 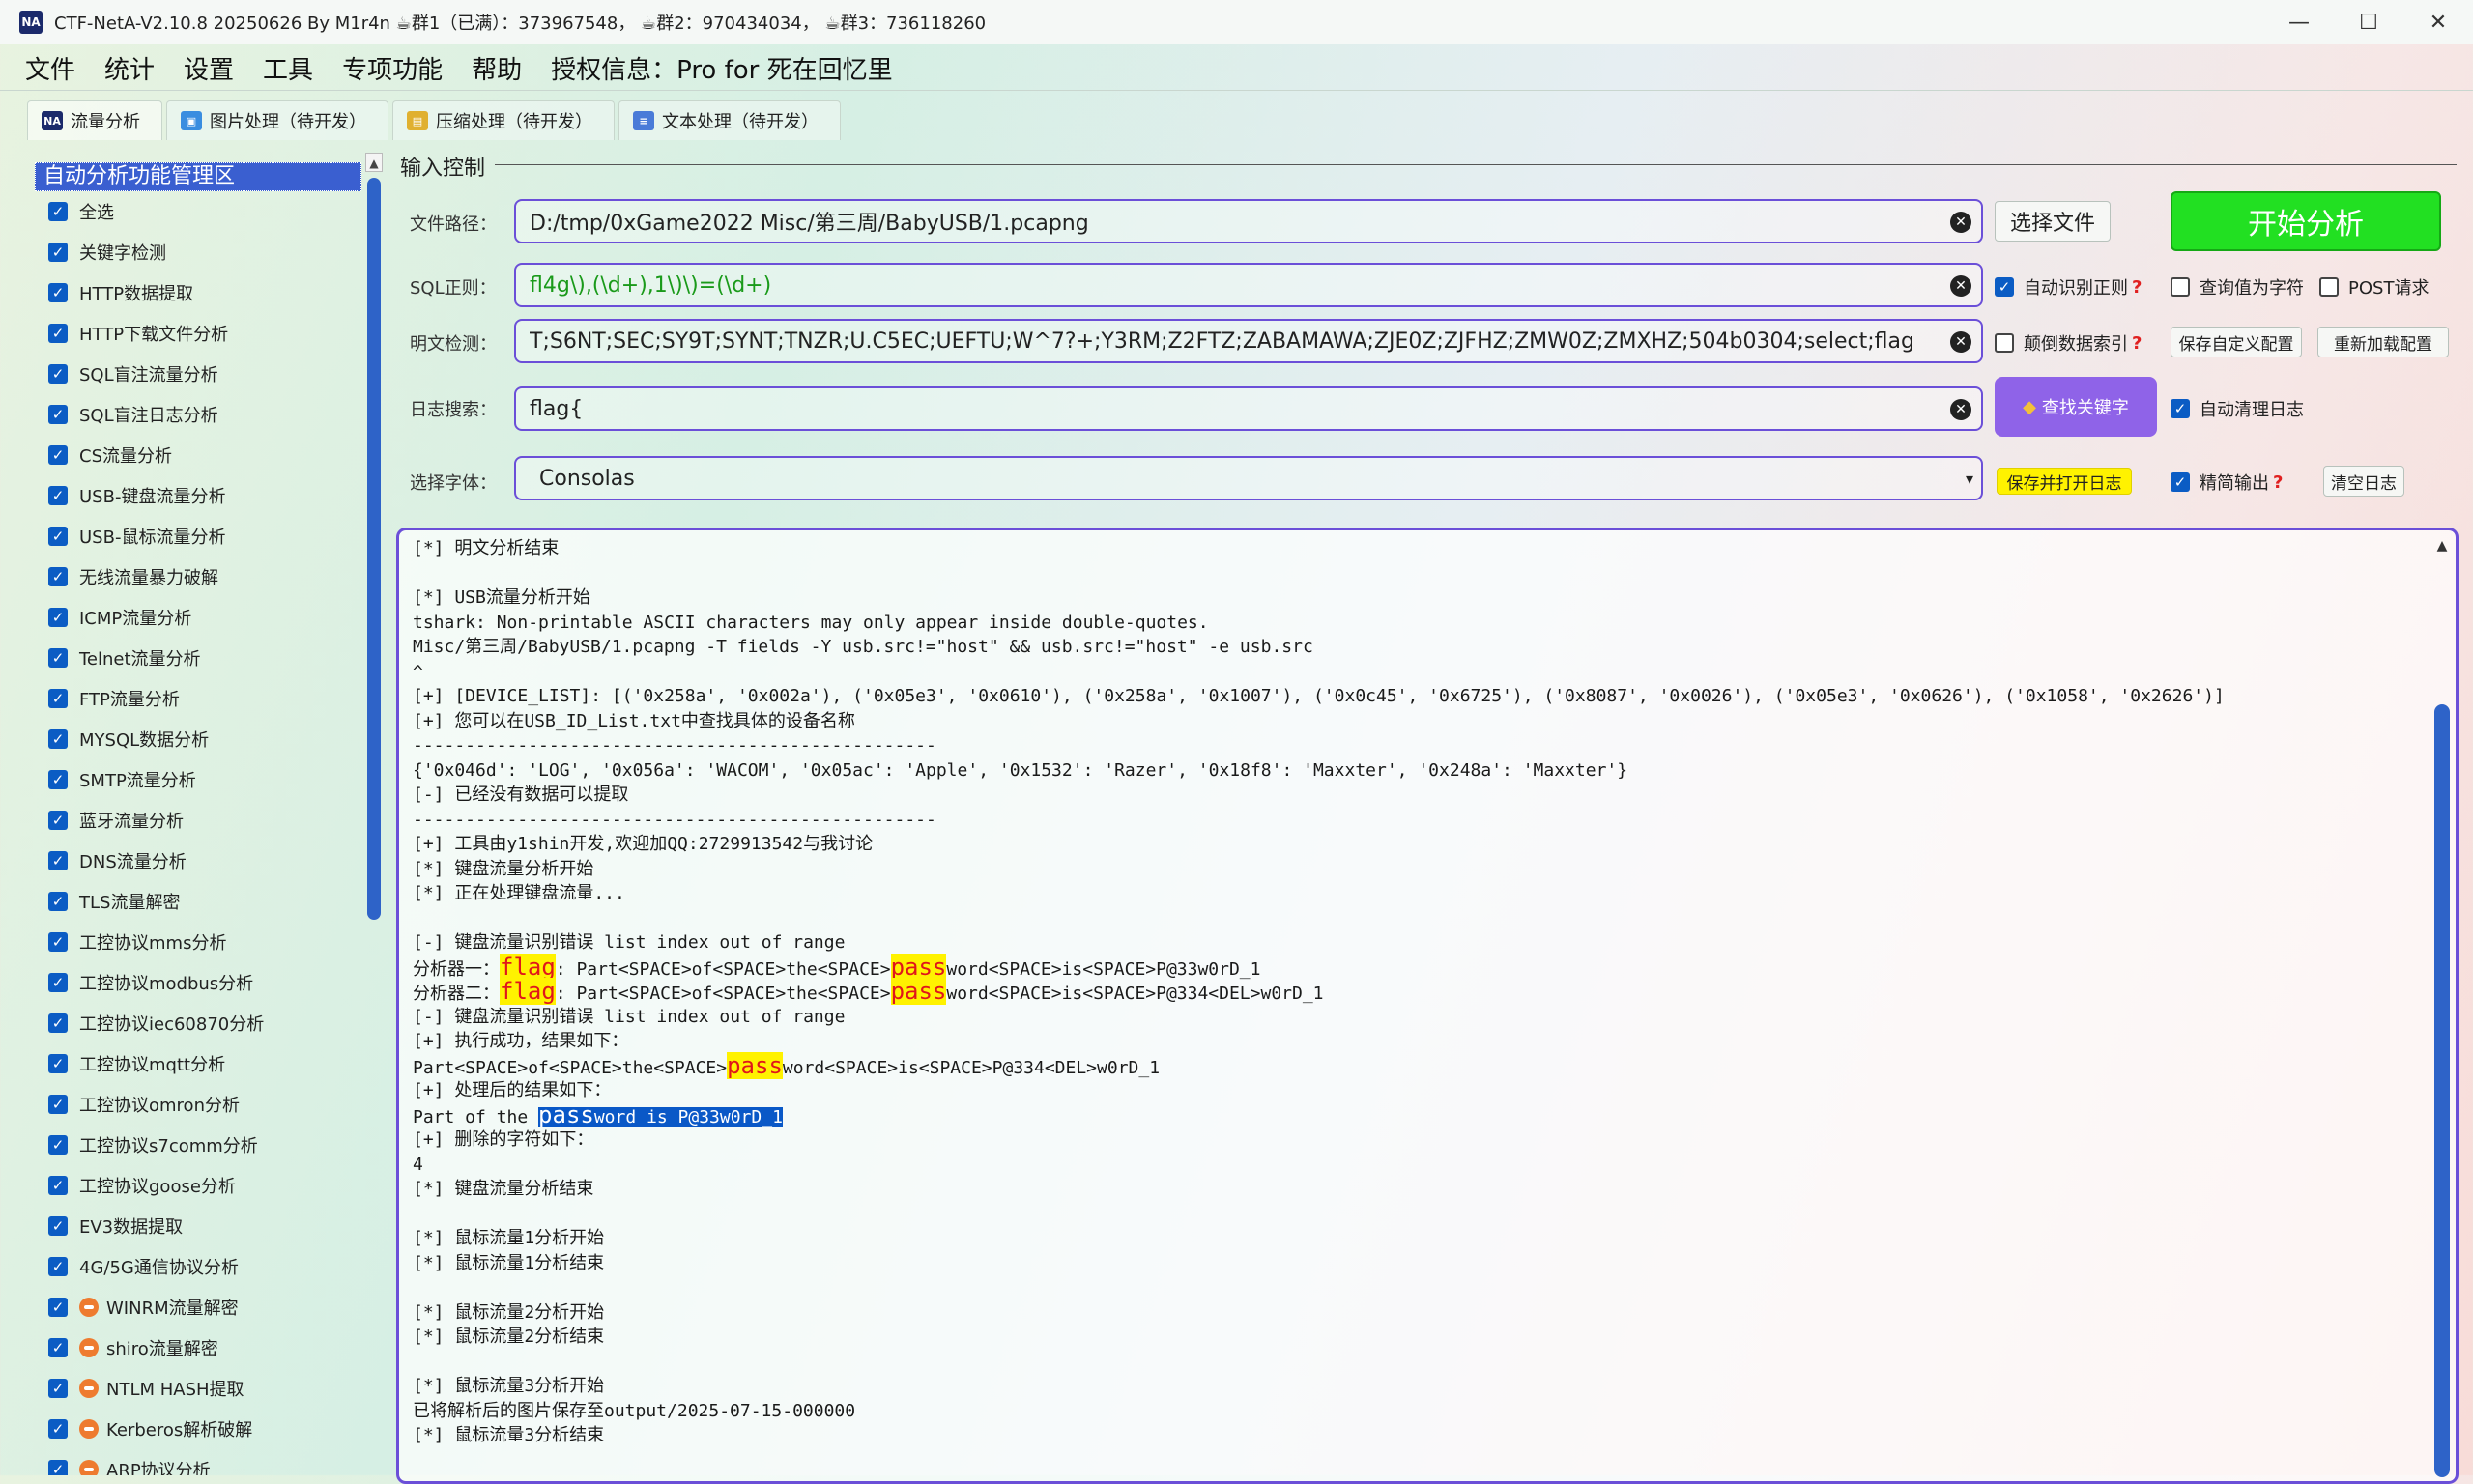 I want to click on sidebar-item: ✓ HTTP数据提取, so click(x=198, y=292).